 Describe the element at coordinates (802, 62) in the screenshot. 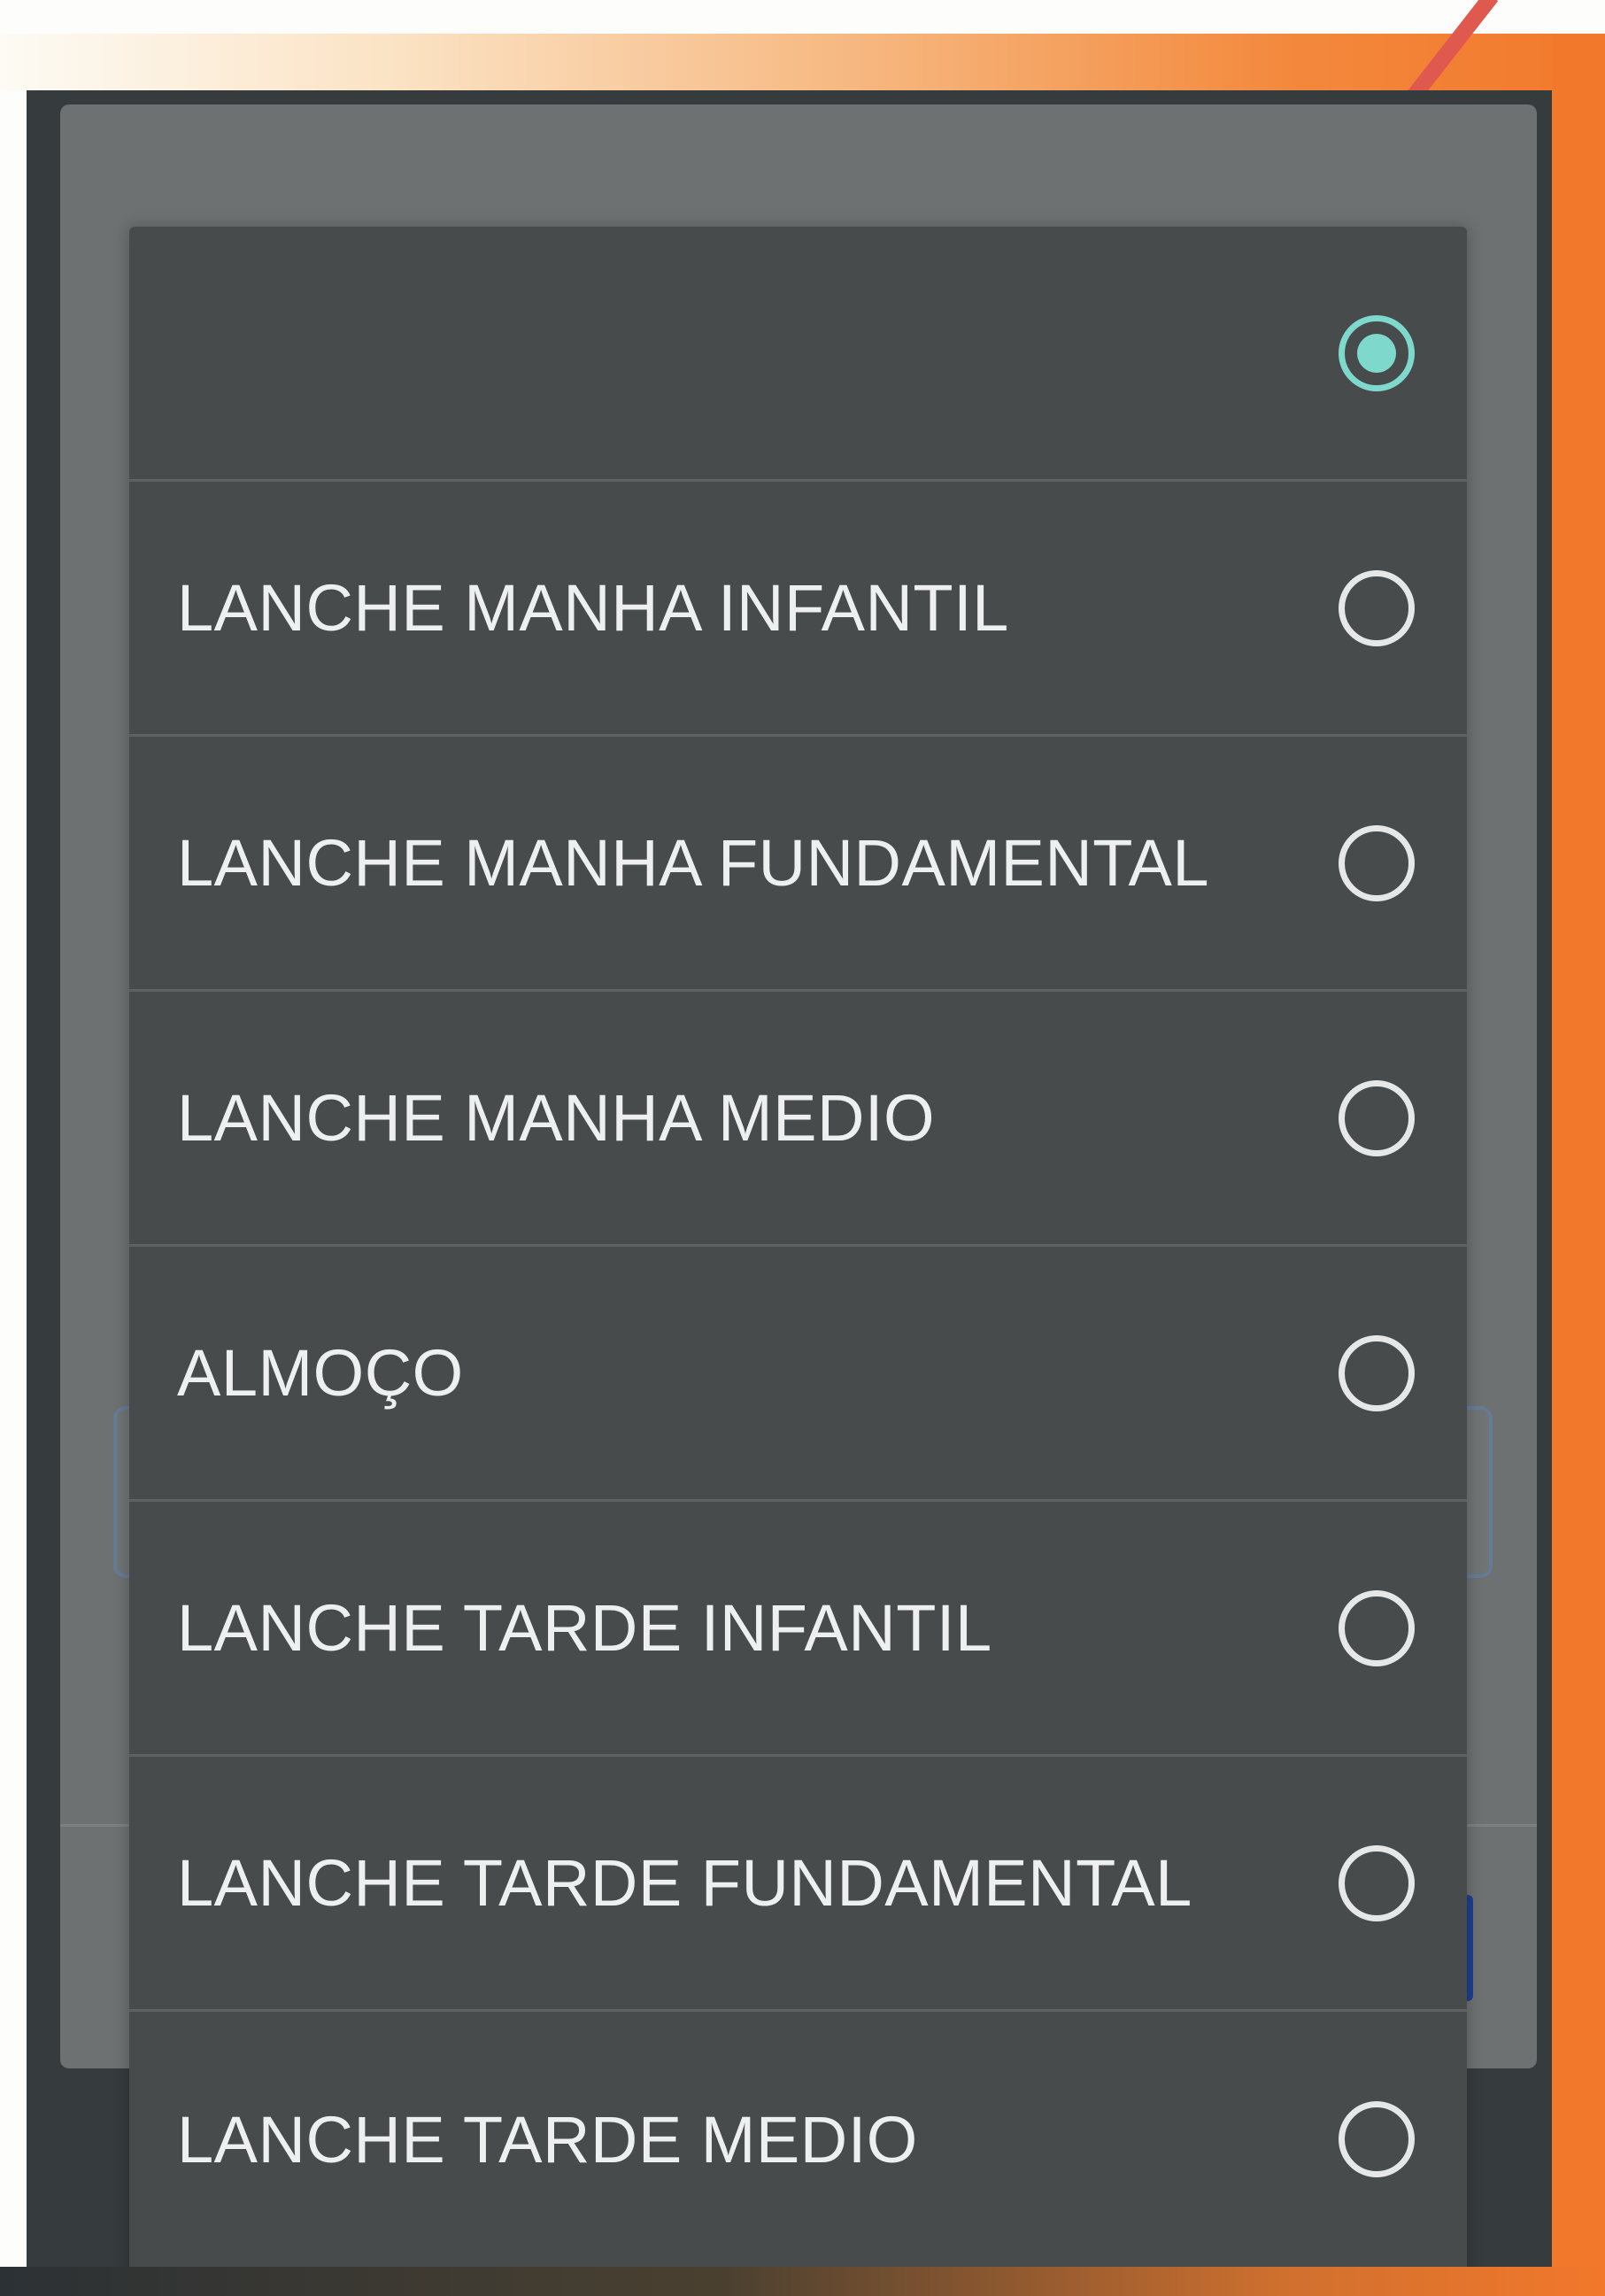

I see `frame-top-bar` at that location.